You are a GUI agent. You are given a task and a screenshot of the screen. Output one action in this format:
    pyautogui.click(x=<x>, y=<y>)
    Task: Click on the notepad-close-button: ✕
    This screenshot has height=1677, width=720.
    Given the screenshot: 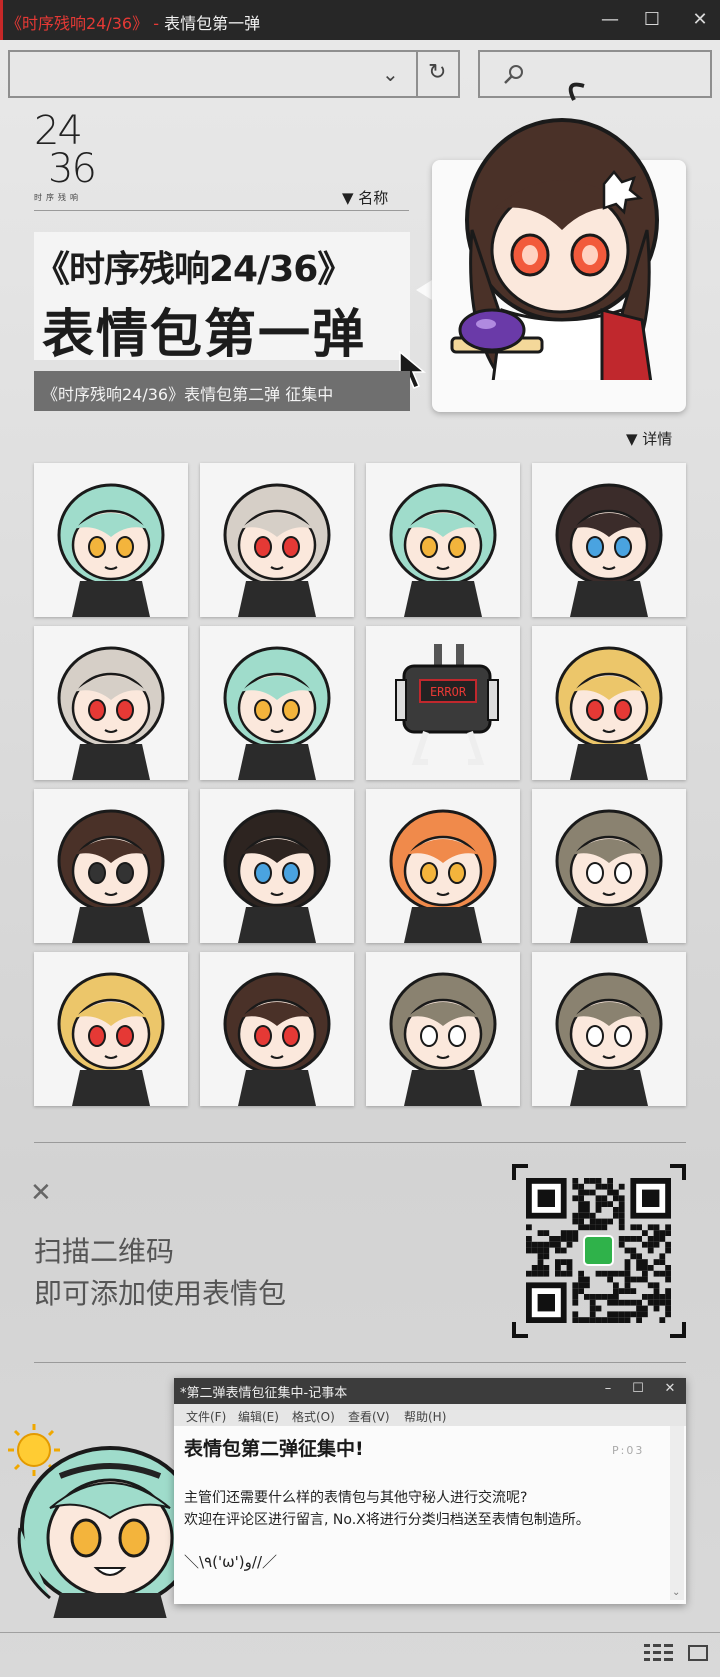 What is the action you would take?
    pyautogui.click(x=670, y=1388)
    